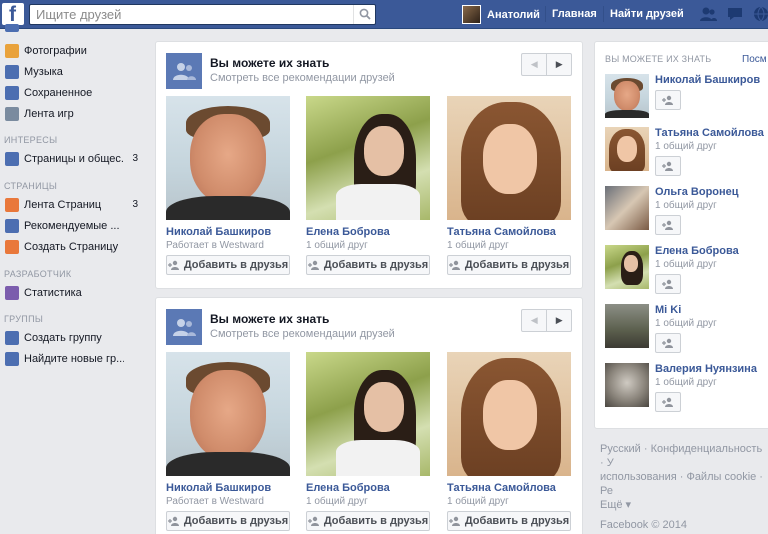  Describe the element at coordinates (364, 14) in the screenshot. I see `search-button` at that location.